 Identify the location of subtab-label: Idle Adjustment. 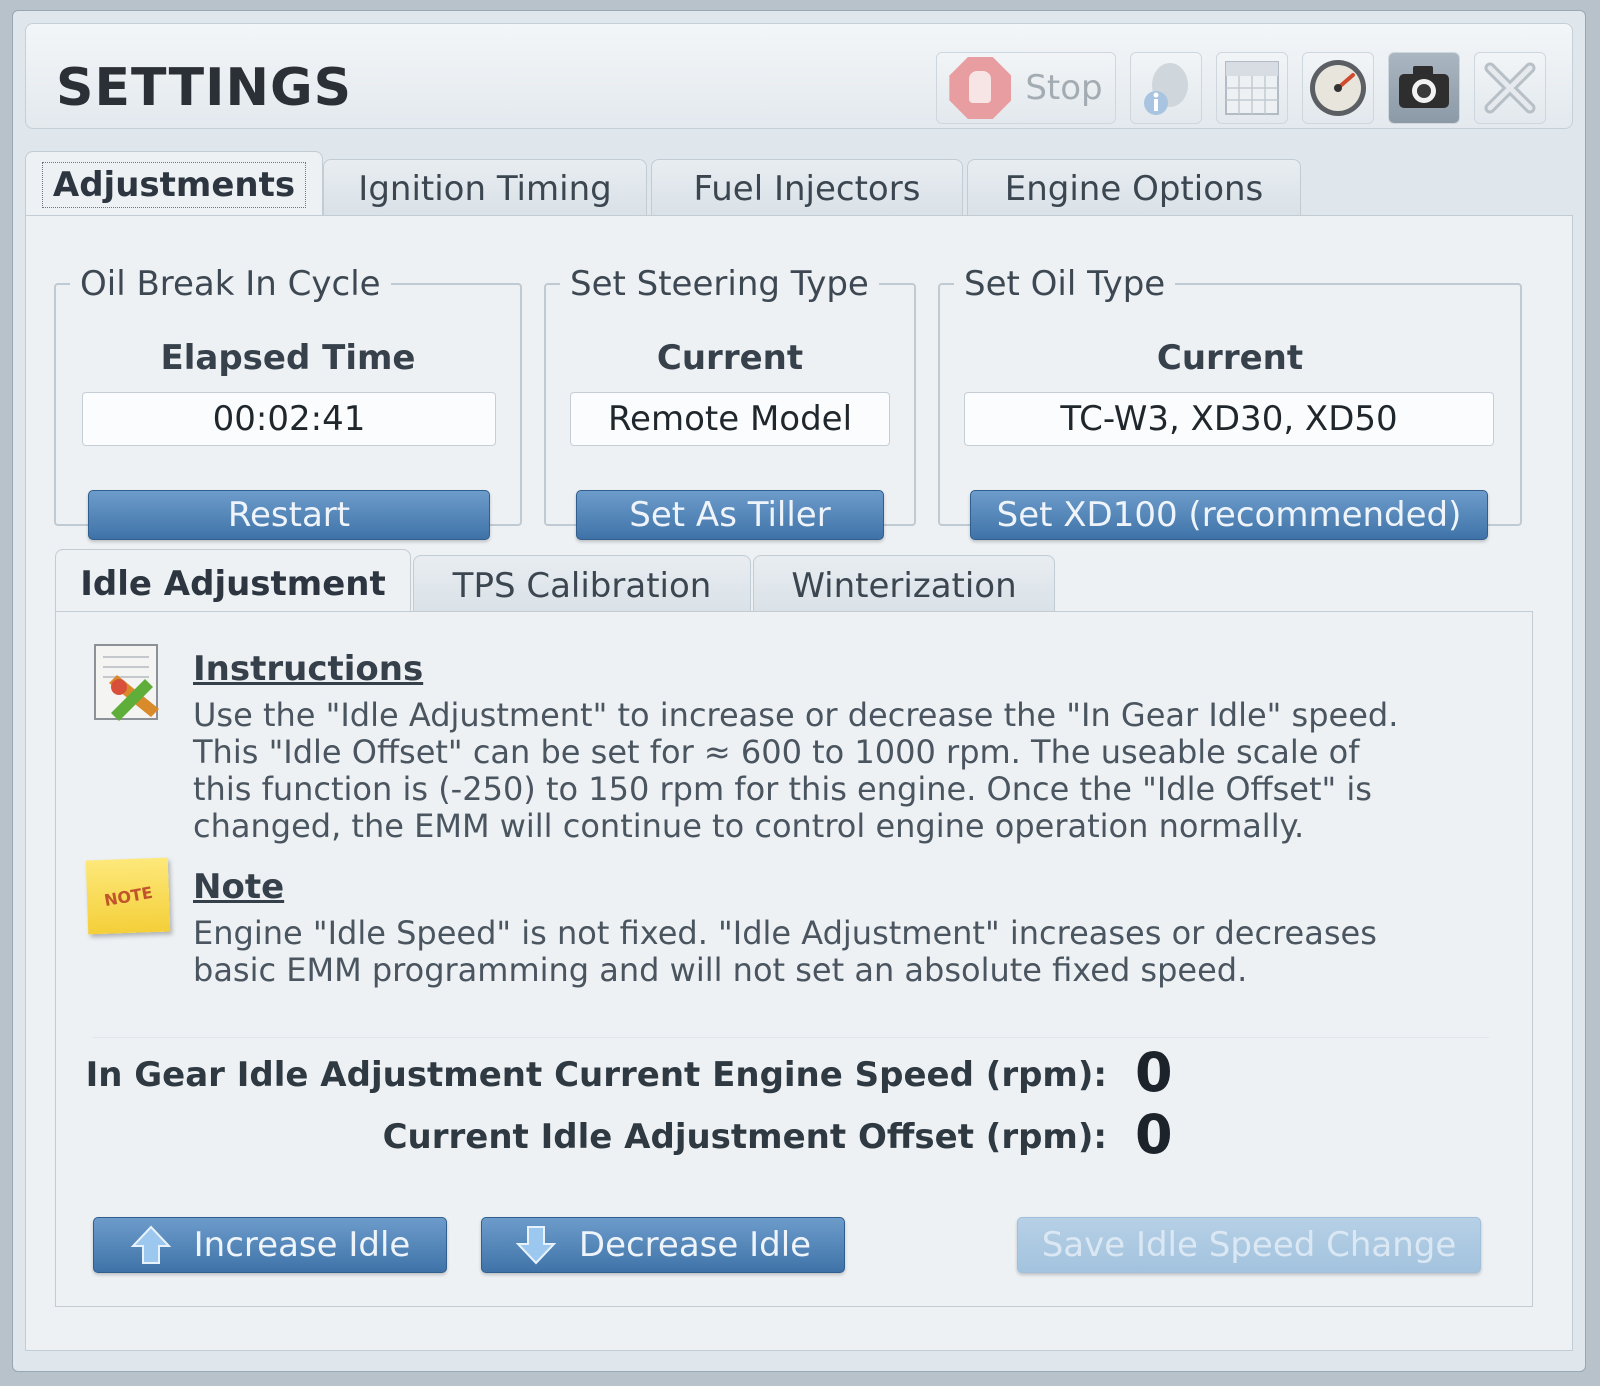
(233, 583).